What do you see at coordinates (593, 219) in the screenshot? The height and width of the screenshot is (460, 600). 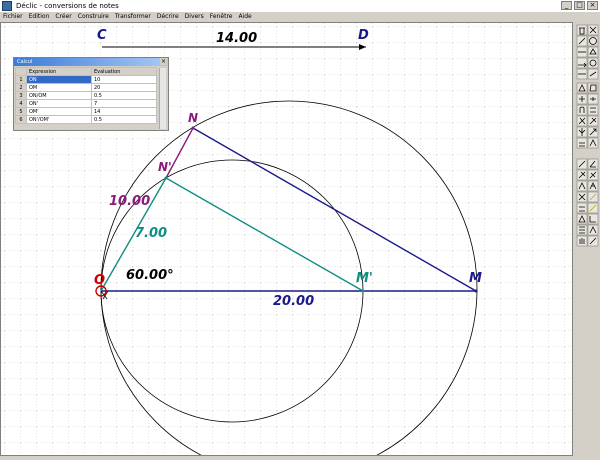 I see `axes-tool-icon` at bounding box center [593, 219].